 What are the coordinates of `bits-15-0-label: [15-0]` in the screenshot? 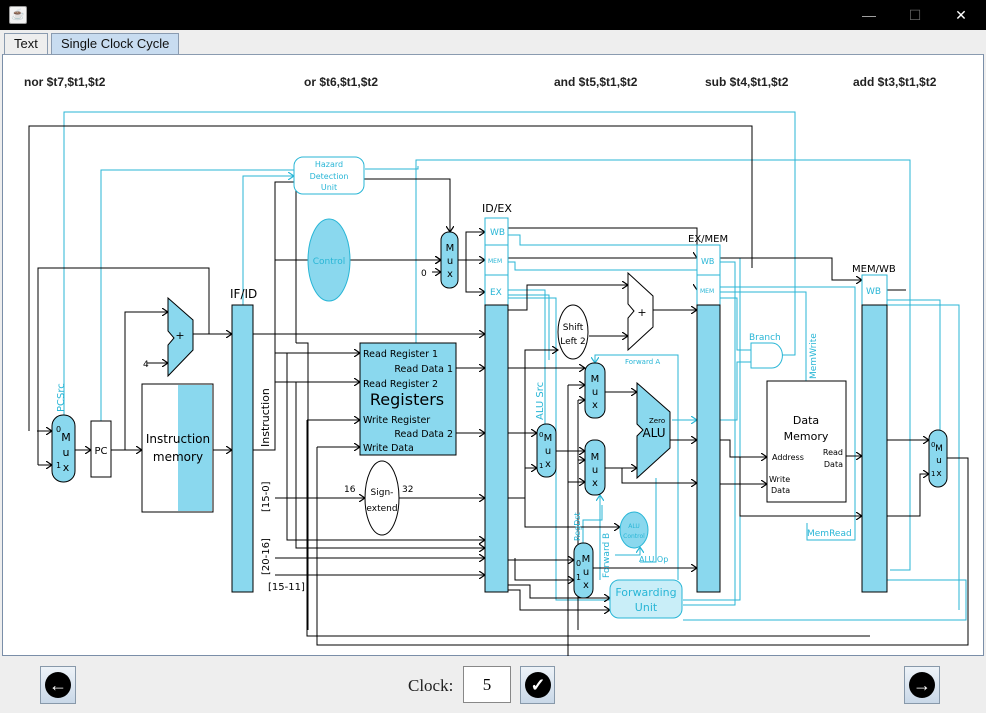 It's located at (266, 496).